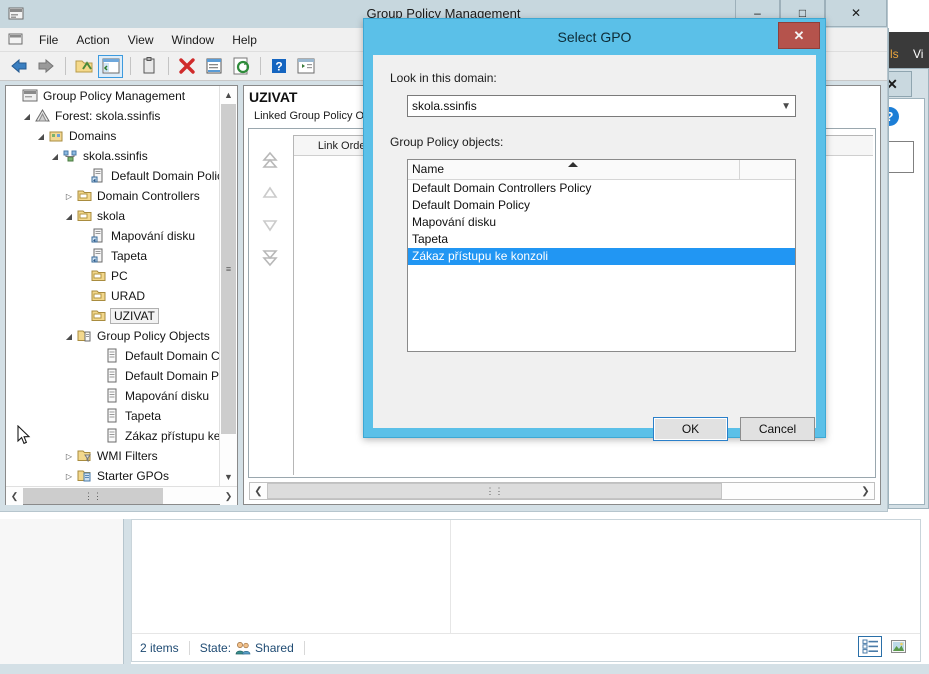 This screenshot has height=674, width=929. What do you see at coordinates (191, 495) in the screenshot?
I see `hscroll-track` at bounding box center [191, 495].